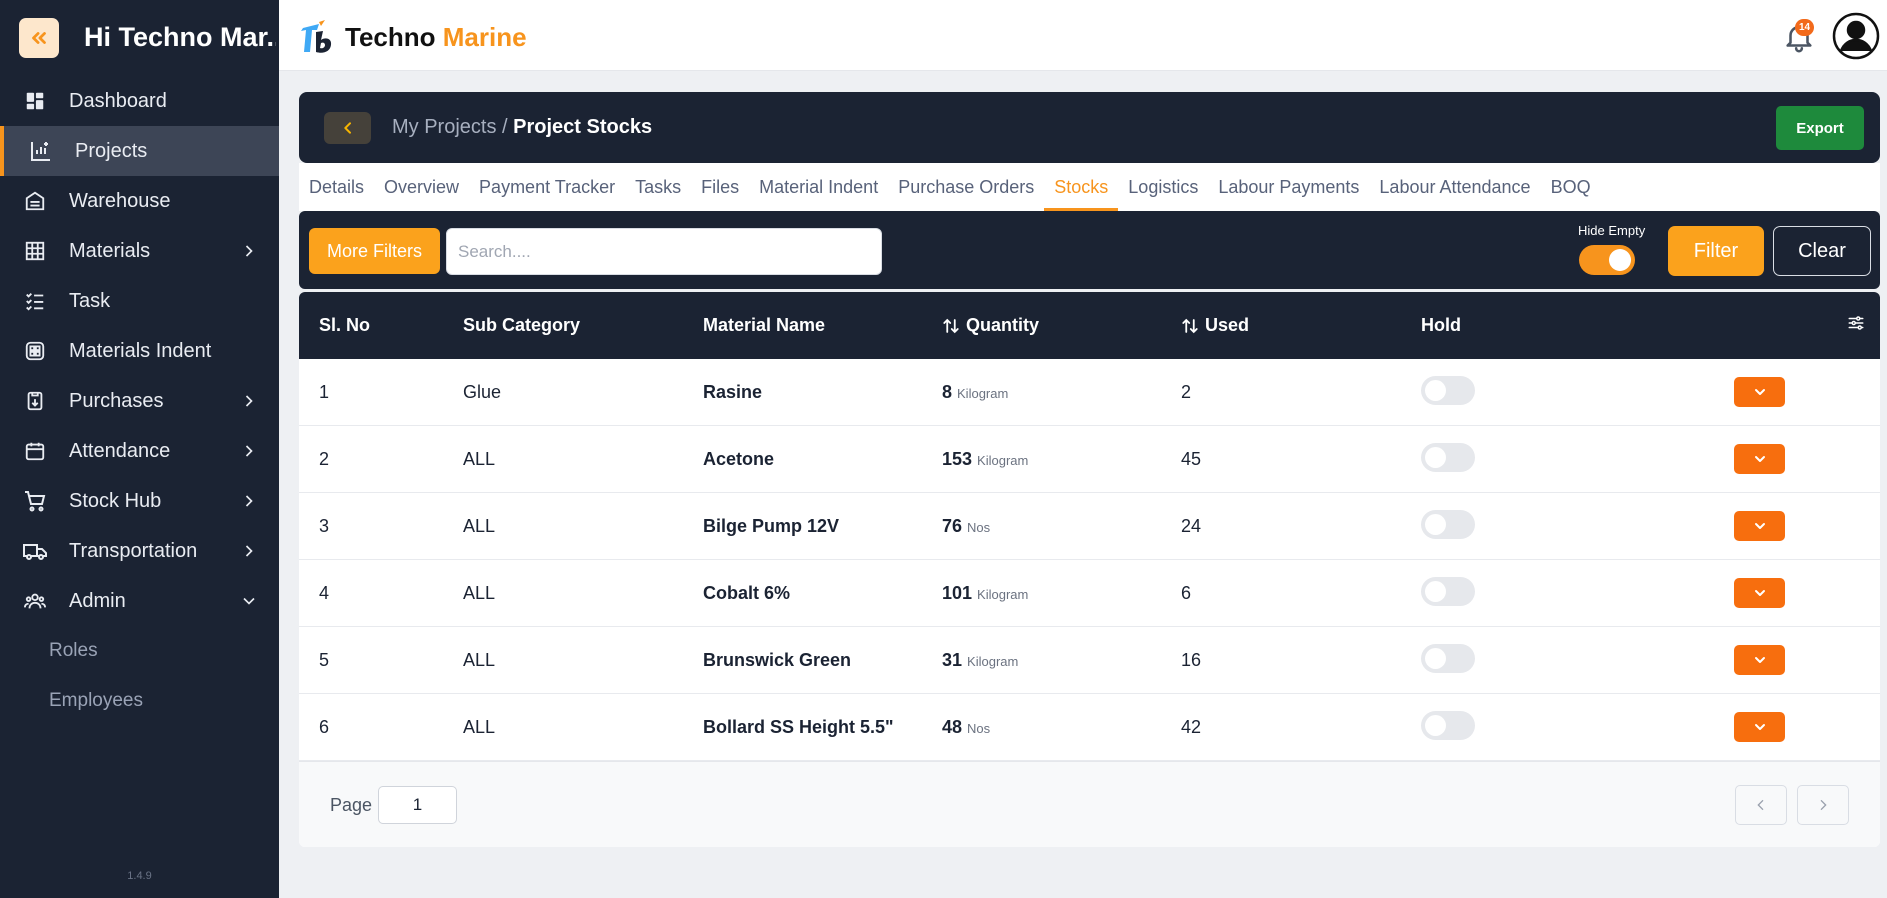 The width and height of the screenshot is (1887, 898). Describe the element at coordinates (1186, 392) in the screenshot. I see `cell-used: 2` at that location.